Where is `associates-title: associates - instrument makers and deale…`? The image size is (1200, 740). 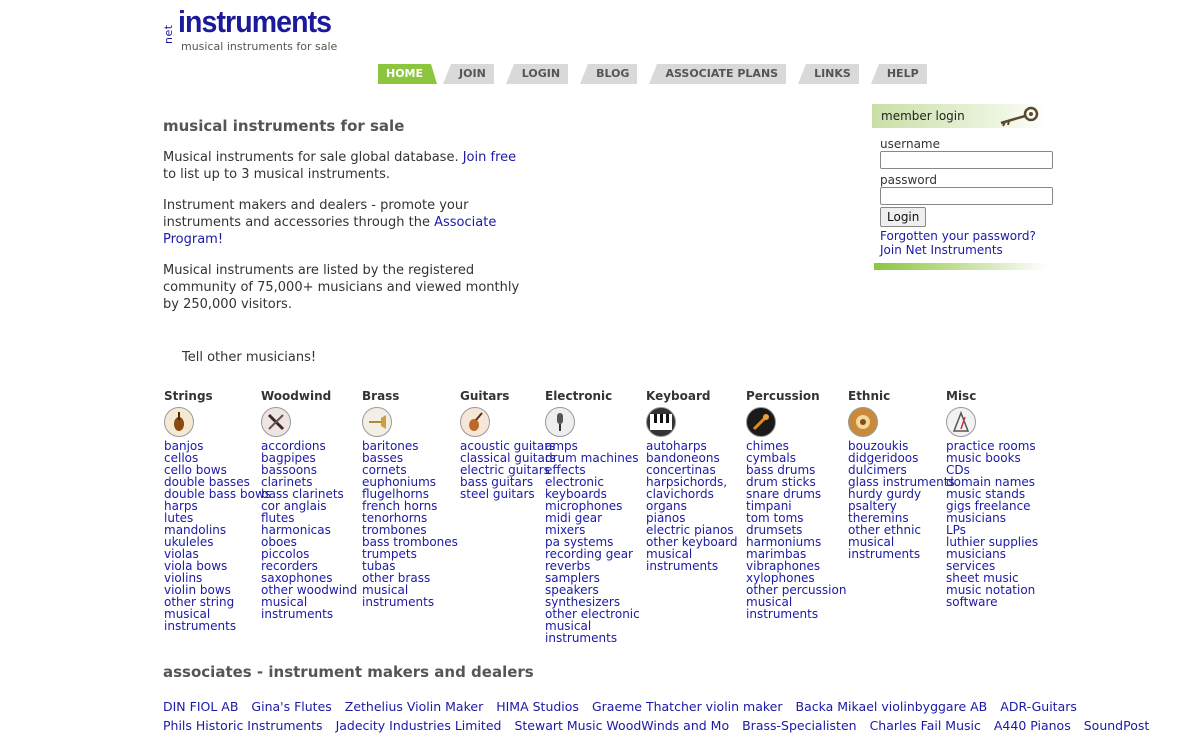
associates-title: associates - instrument makers and deale… is located at coordinates (348, 672).